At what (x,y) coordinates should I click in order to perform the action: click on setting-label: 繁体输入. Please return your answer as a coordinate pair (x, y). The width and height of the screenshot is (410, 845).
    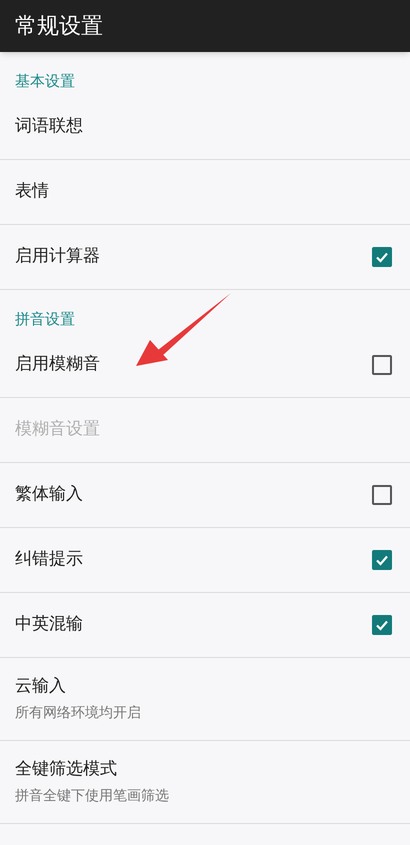
    Looking at the image, I should click on (49, 494).